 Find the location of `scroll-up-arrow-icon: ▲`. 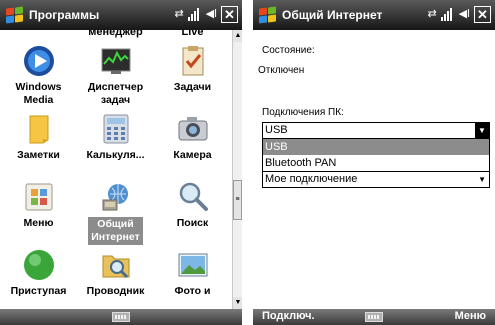

scroll-up-arrow-icon: ▲ is located at coordinates (237, 36).